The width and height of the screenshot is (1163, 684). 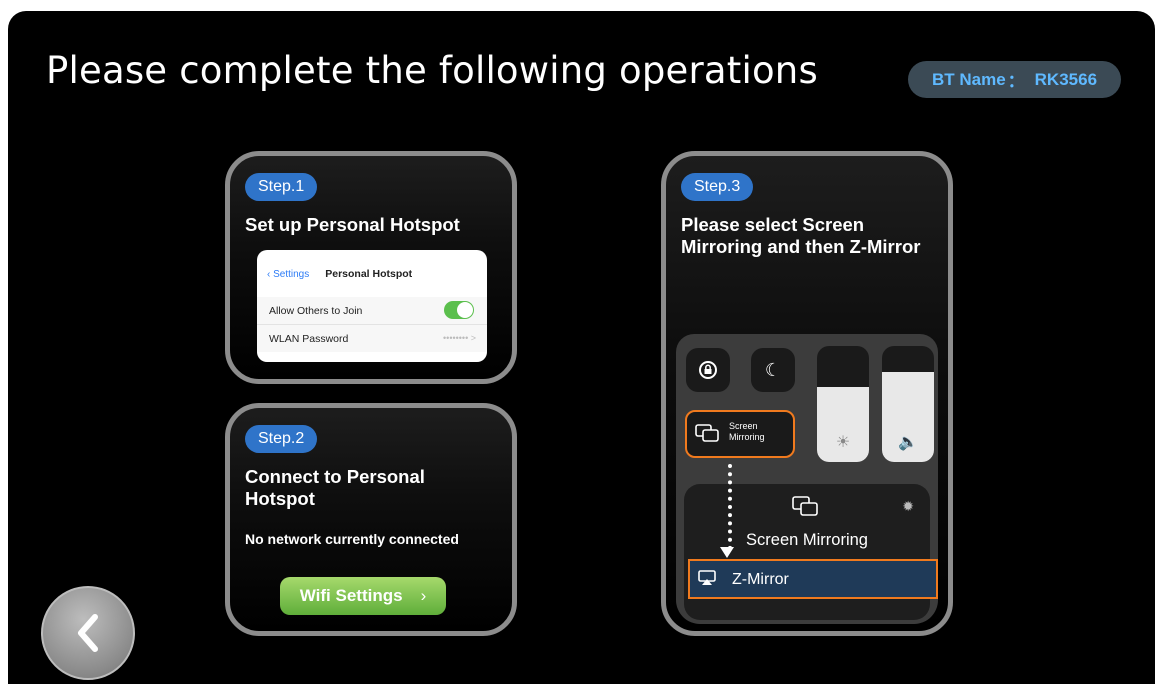 What do you see at coordinates (717, 187) in the screenshot?
I see `step3-badge: Step.3` at bounding box center [717, 187].